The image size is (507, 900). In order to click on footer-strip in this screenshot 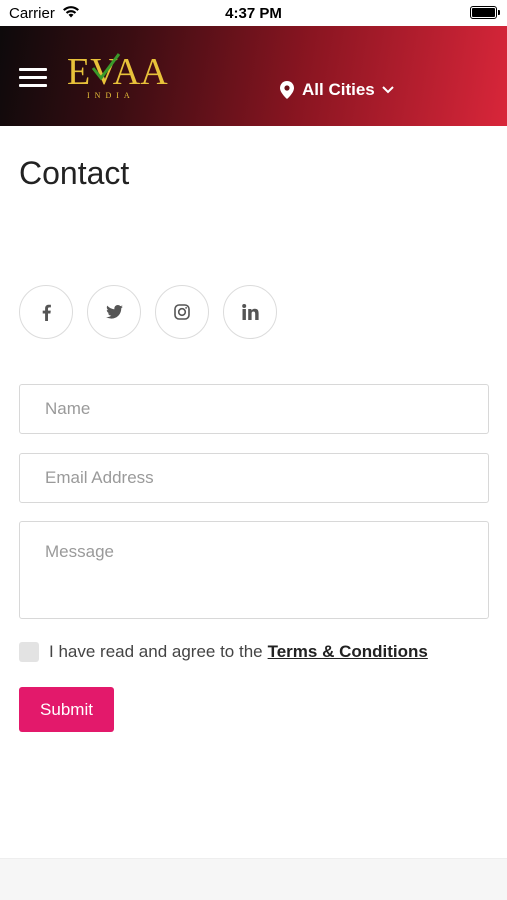, I will do `click(253, 879)`.